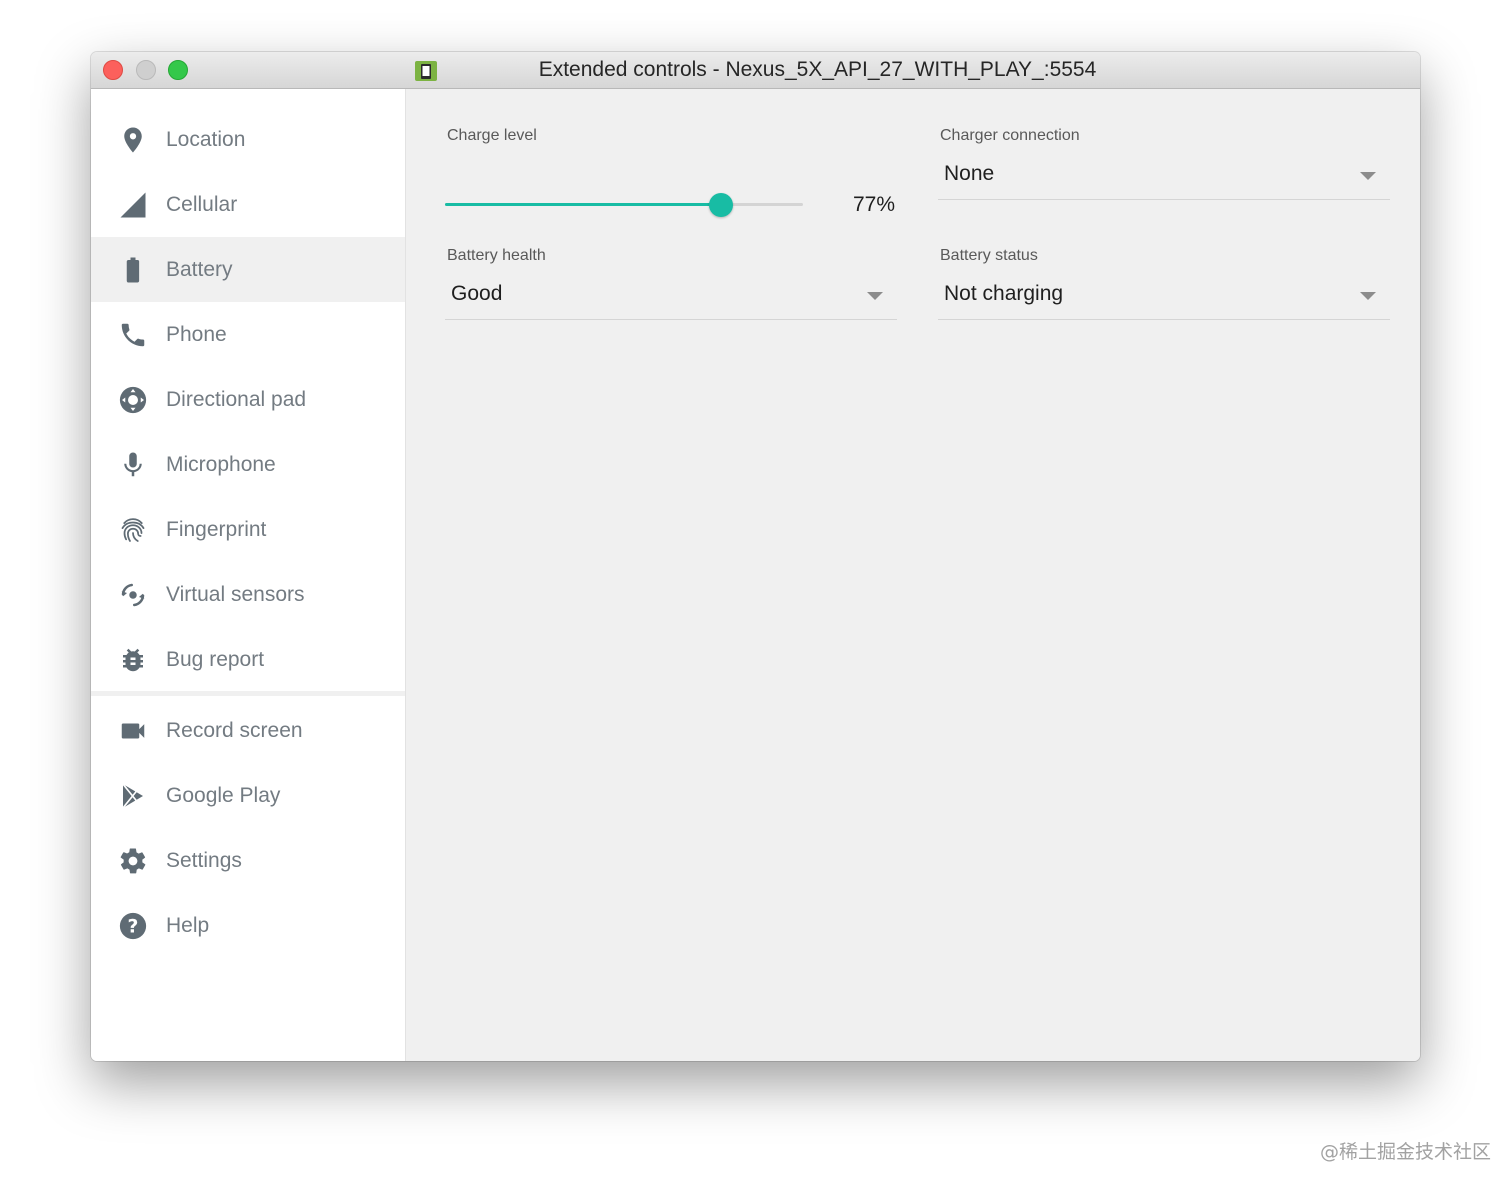 The width and height of the screenshot is (1512, 1191). What do you see at coordinates (221, 464) in the screenshot?
I see `sidebar-item-label: Microphone` at bounding box center [221, 464].